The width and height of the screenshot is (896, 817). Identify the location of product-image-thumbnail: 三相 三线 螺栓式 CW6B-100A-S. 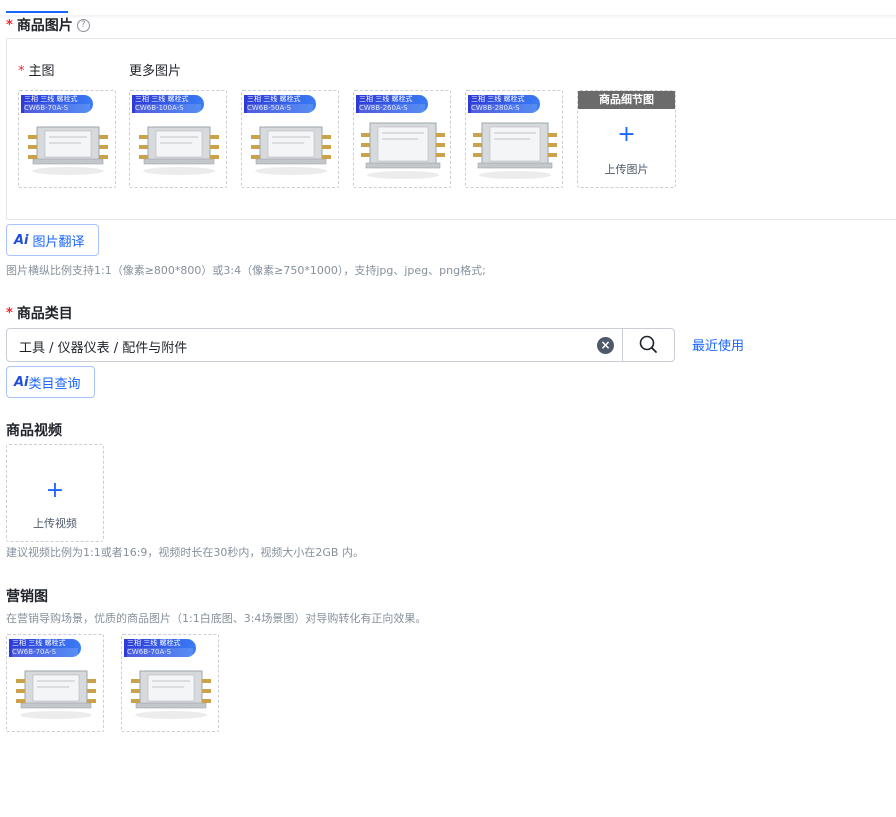
(178, 139).